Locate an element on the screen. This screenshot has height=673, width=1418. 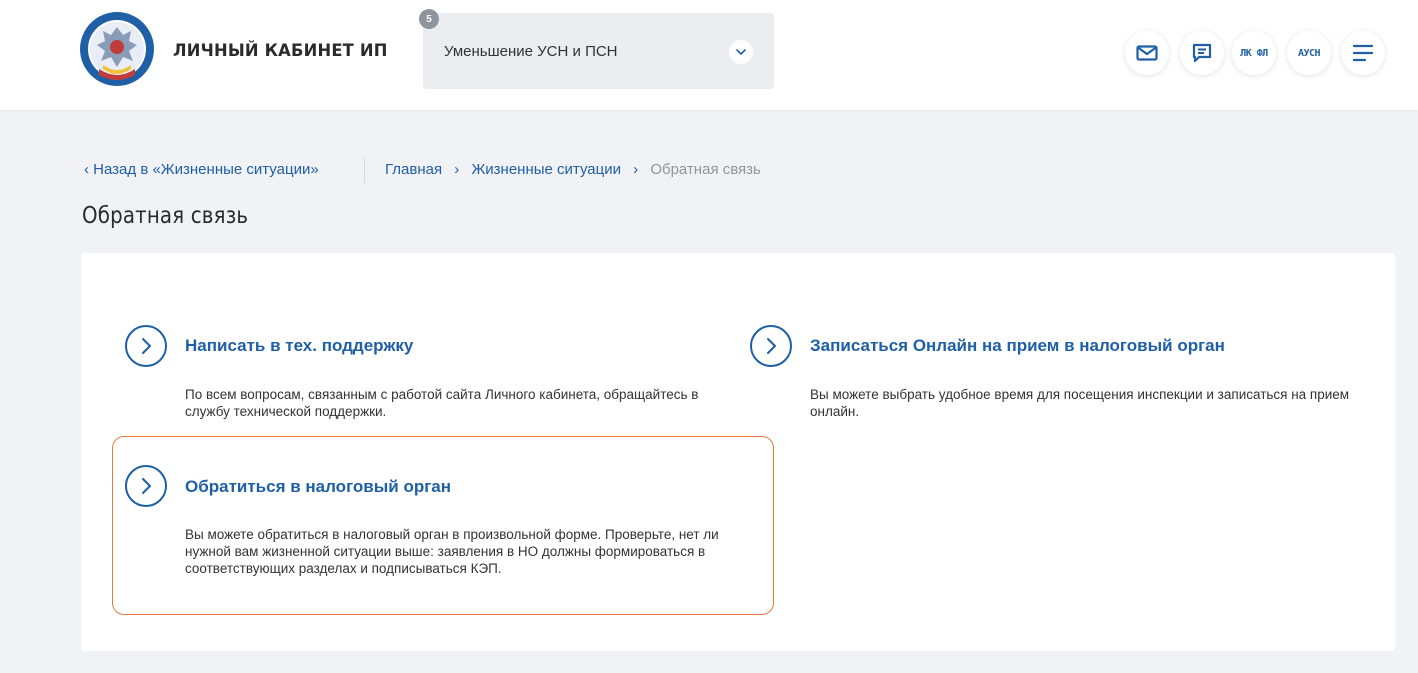
breadcrumb-home: Главная is located at coordinates (413, 169).